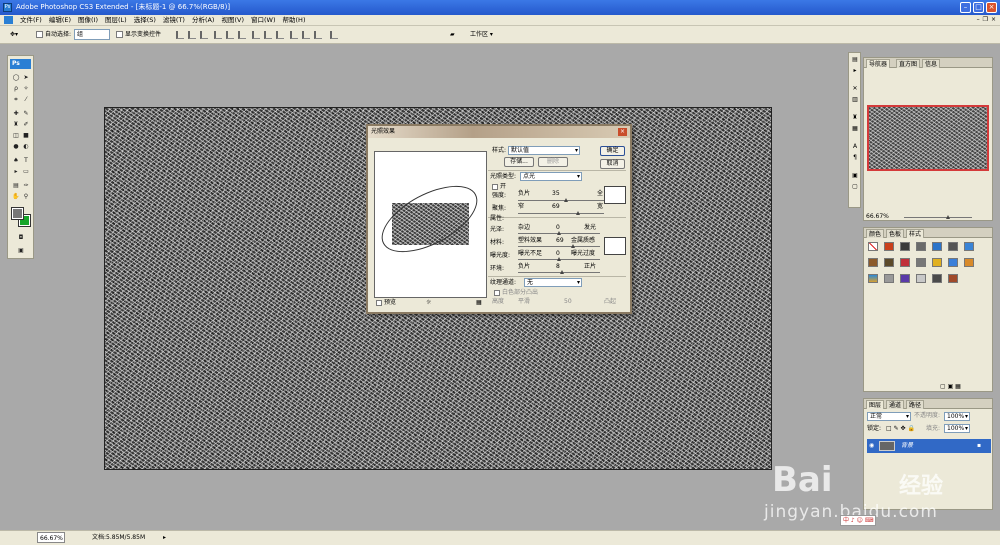 The image size is (1000, 545). I want to click on align-right-icon, so click(242, 35).